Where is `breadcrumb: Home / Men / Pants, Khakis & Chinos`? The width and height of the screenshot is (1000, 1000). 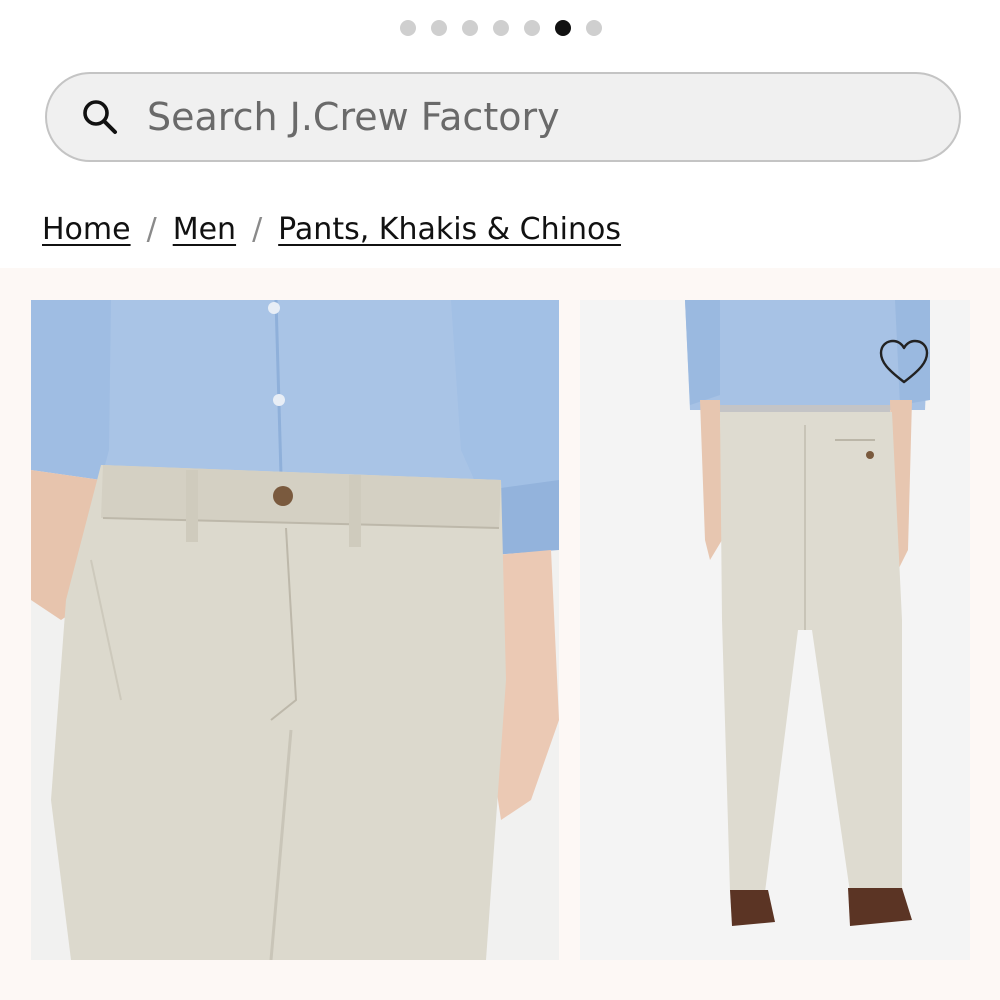 breadcrumb: Home / Men / Pants, Khakis & Chinos is located at coordinates (331, 229).